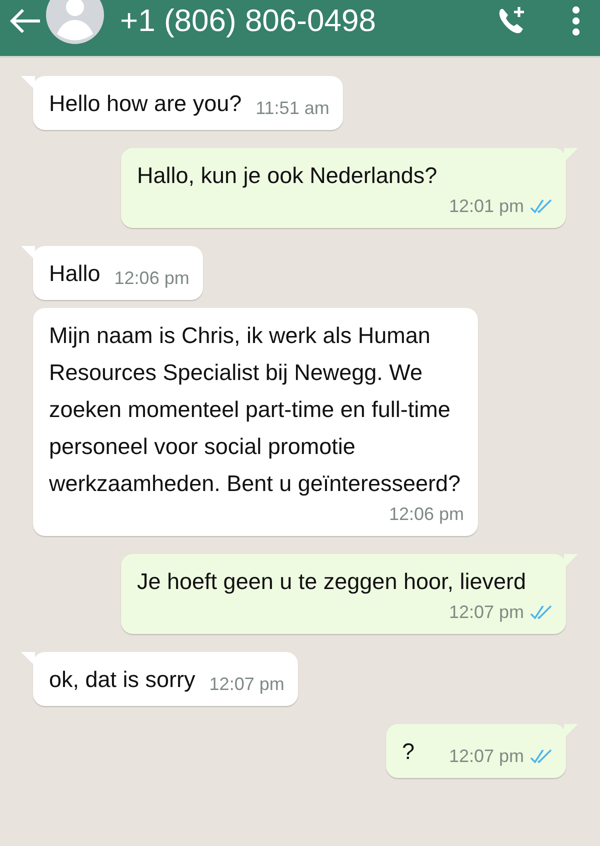  Describe the element at coordinates (486, 206) in the screenshot. I see `message-time: 12:01 pm` at that location.